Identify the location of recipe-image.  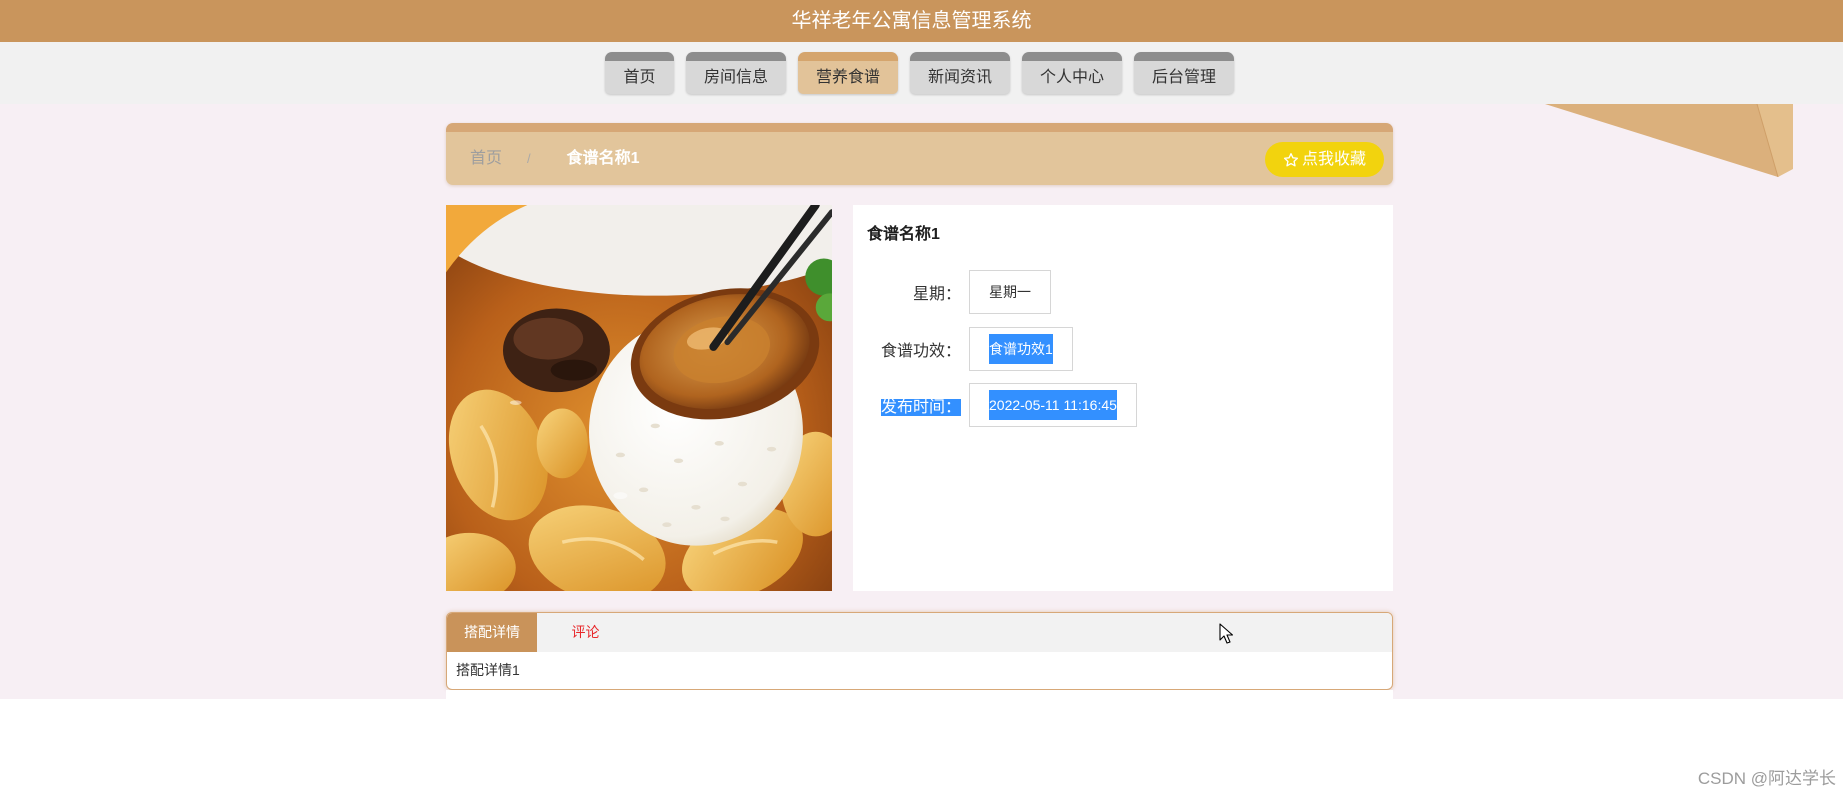
(639, 398).